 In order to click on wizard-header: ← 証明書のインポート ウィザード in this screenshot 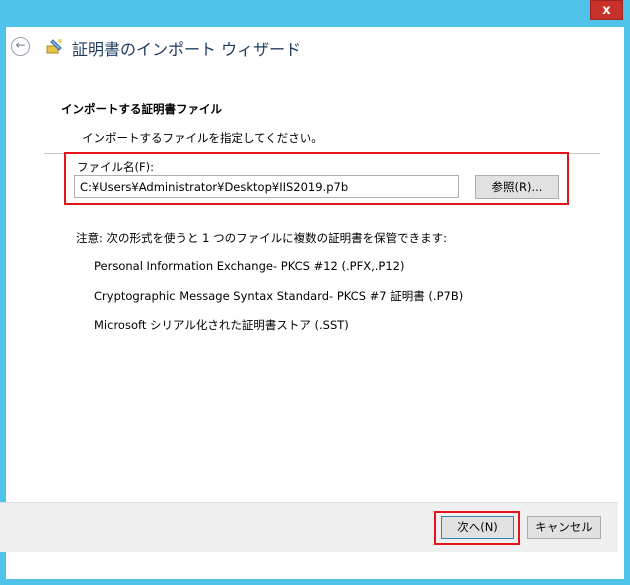, I will do `click(315, 47)`.